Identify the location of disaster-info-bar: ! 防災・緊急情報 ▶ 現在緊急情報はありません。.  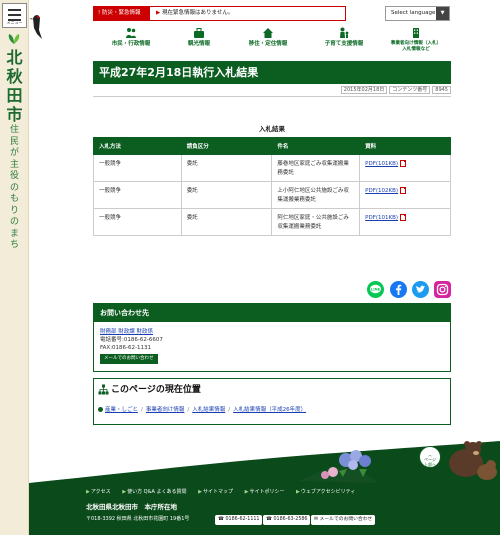
(219, 13).